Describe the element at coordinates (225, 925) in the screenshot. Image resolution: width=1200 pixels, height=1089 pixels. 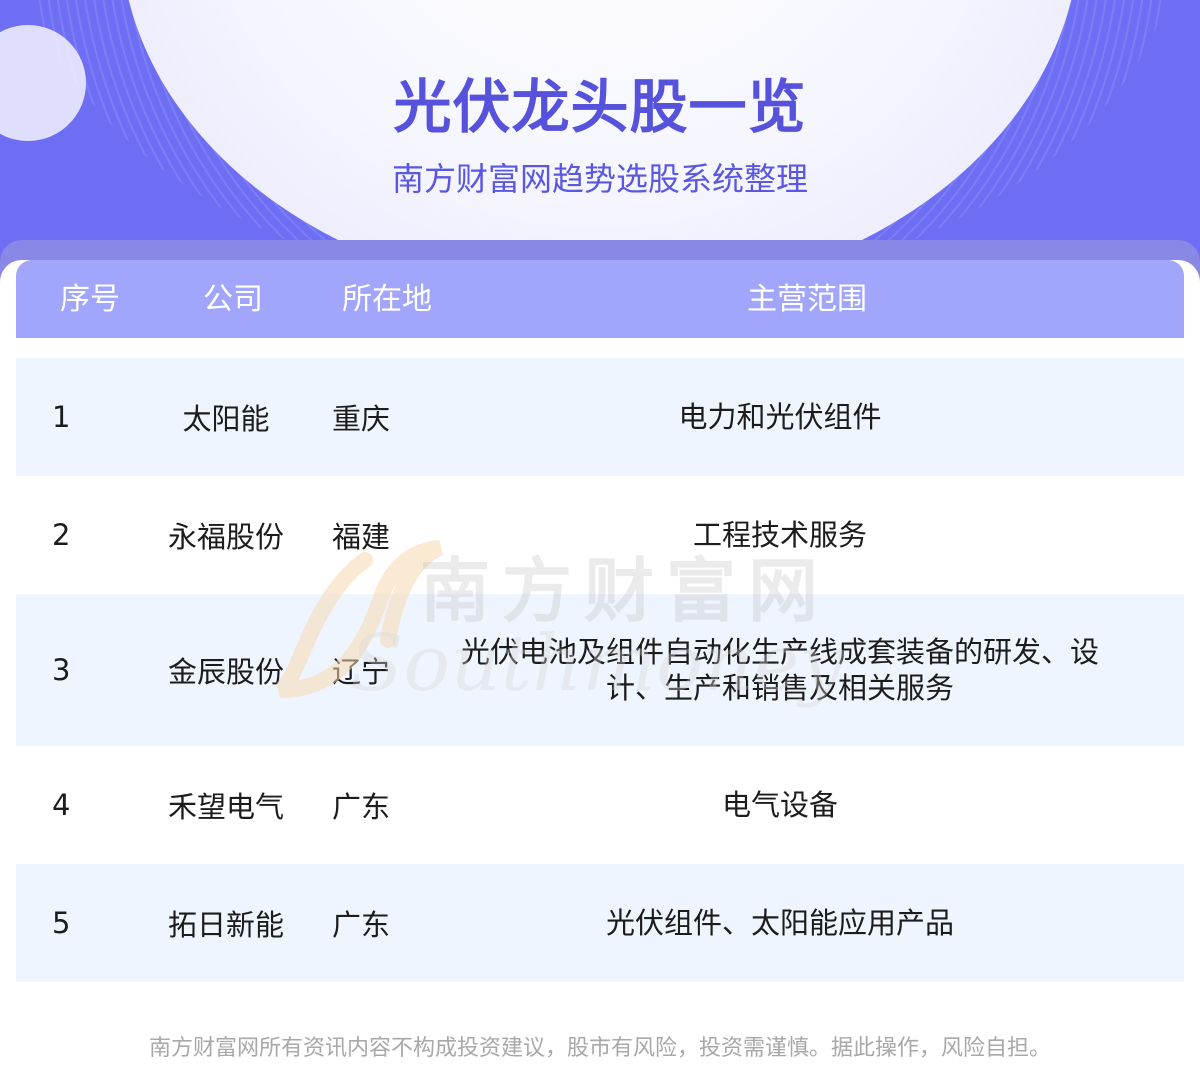
I see `row-company: 拓日新能` at that location.